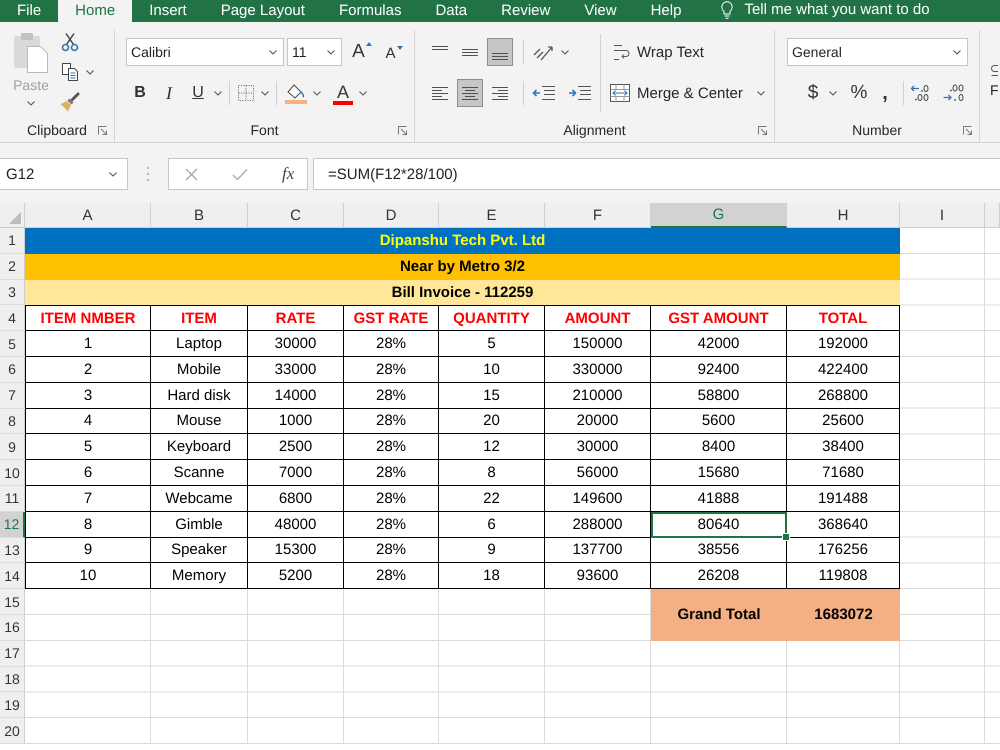 The width and height of the screenshot is (1000, 750). I want to click on row-header: 16, so click(12, 627).